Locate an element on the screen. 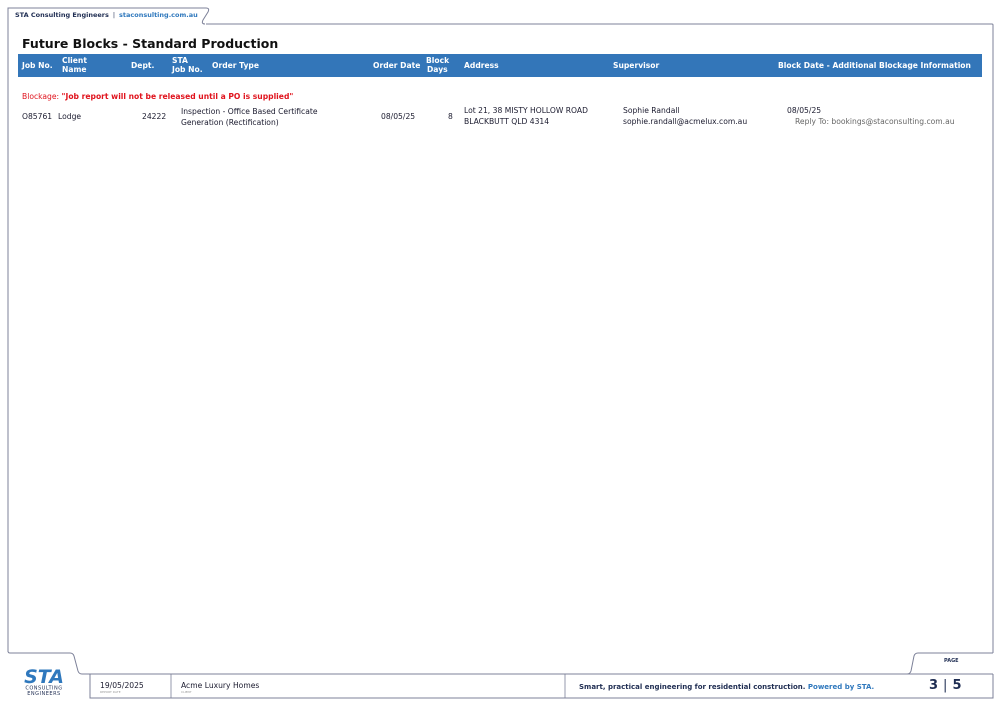  cell-client-name: Lodge is located at coordinates (70, 116).